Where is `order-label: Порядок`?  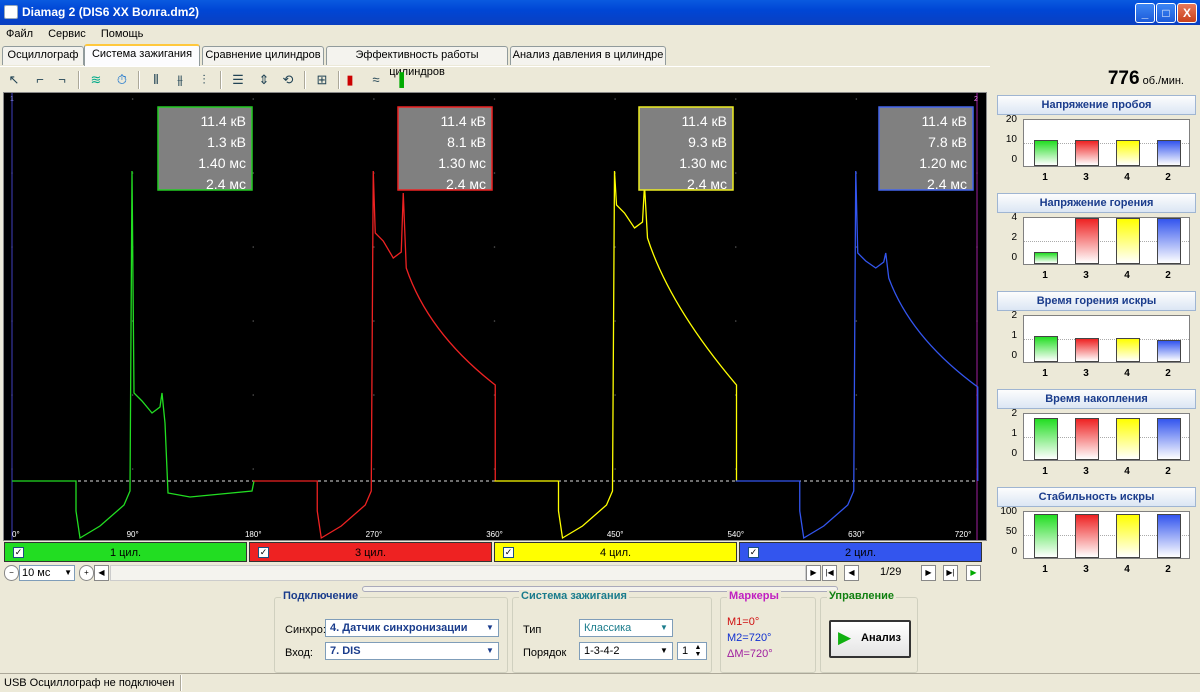 order-label: Порядок is located at coordinates (545, 653).